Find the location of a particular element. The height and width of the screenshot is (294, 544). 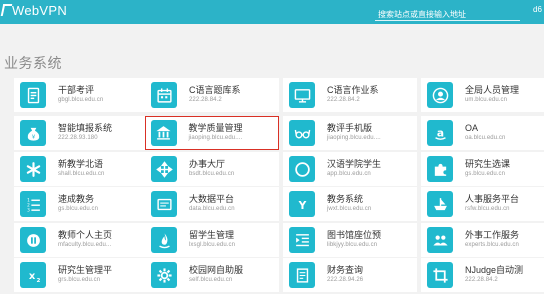

app-card: 1 2 3 速成教务 gs.blcu.edu.cn is located at coordinates (81, 204).